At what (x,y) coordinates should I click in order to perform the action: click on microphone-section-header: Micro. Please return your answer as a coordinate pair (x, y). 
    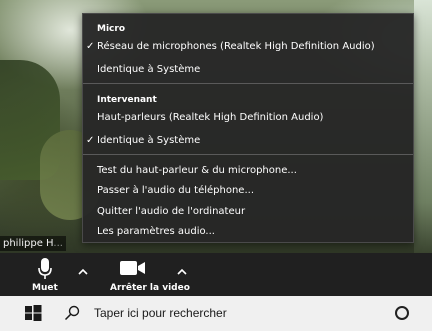
    Looking at the image, I should click on (111, 29).